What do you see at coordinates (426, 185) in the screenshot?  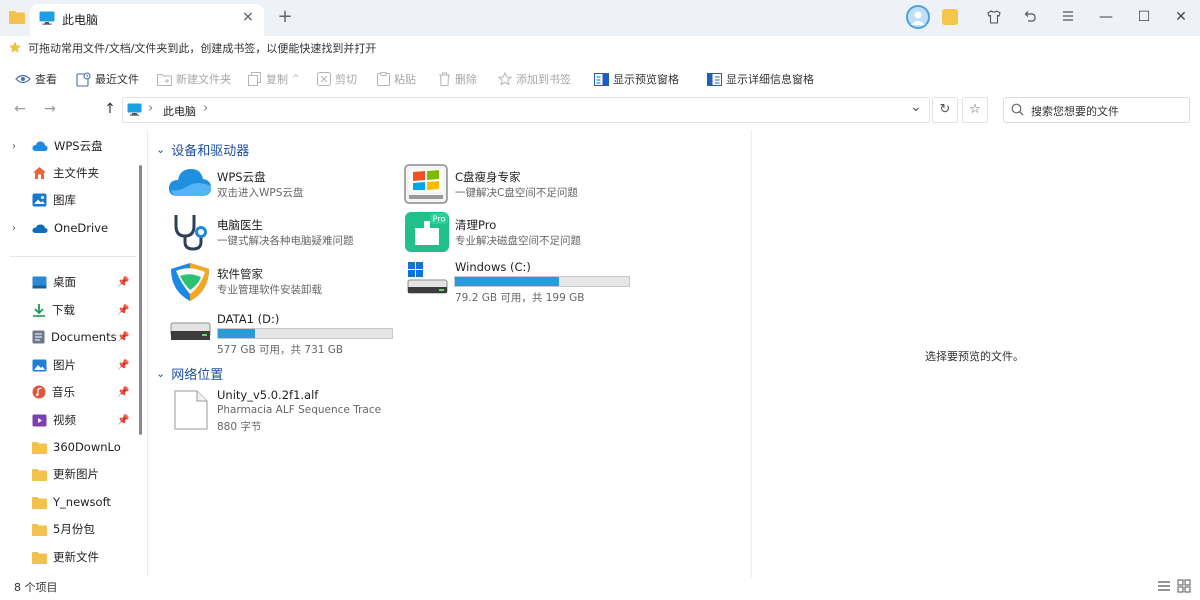 I see `c-disk-cleaner-icon` at bounding box center [426, 185].